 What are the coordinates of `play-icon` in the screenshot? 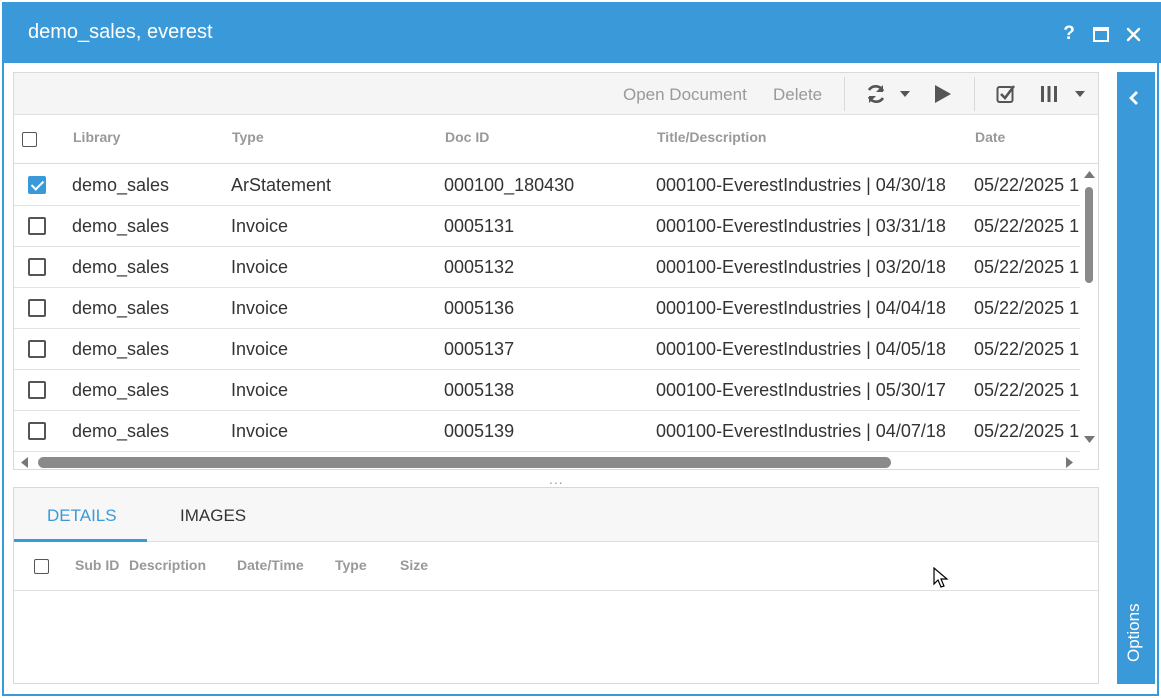 It's located at (943, 94).